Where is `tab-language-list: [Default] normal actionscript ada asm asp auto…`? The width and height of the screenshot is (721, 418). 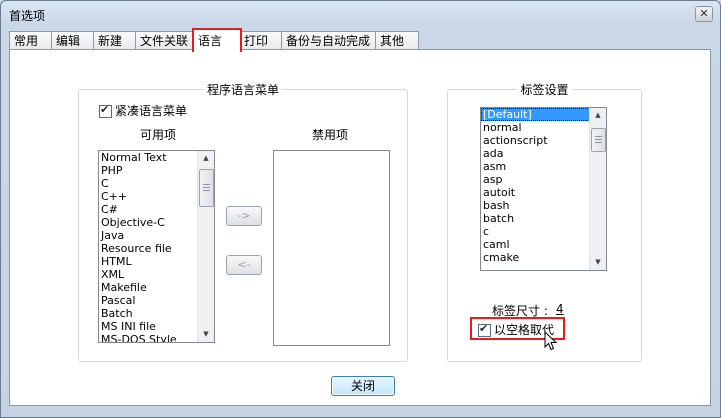 tab-language-list: [Default] normal actionscript ada asm asp auto… is located at coordinates (543, 189).